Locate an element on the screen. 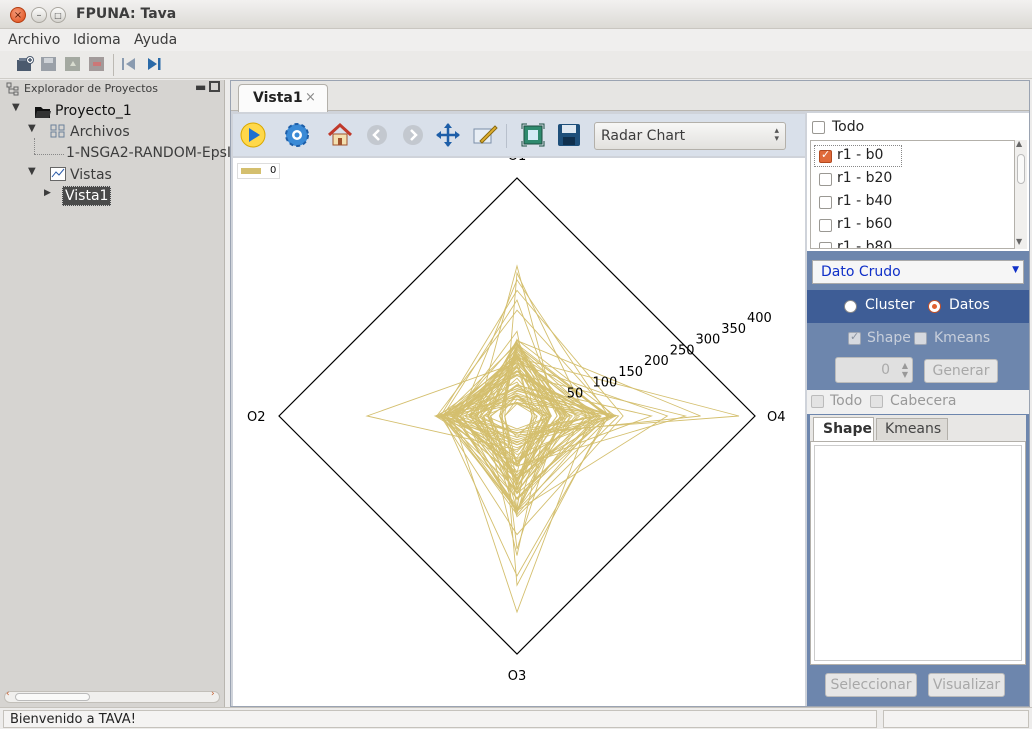  collapsed-arrow-icon: ▶ is located at coordinates (47, 193).